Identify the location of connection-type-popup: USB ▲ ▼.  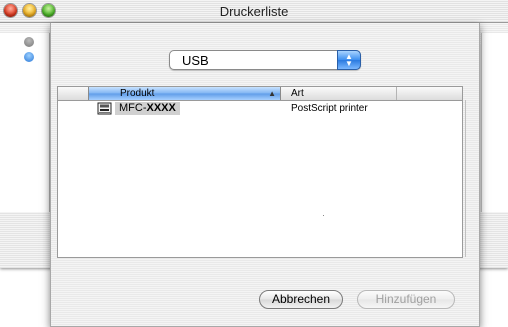
(265, 60).